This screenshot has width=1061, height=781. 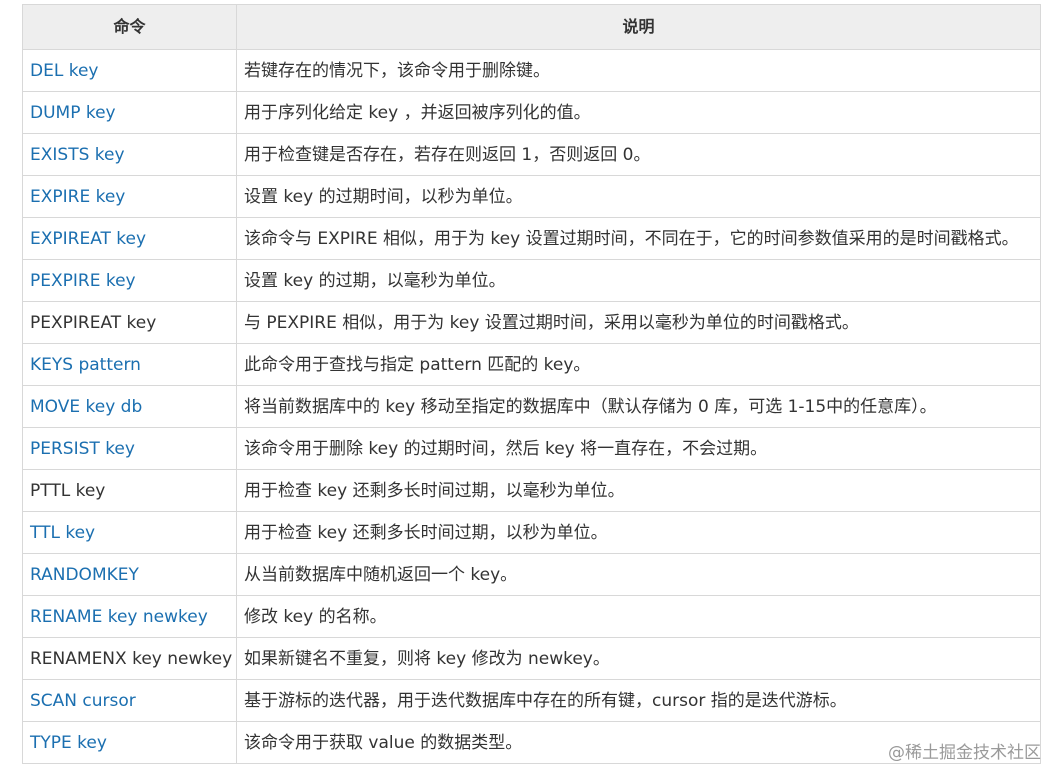 I want to click on command-text: PEXPIREAT key, so click(x=93, y=322).